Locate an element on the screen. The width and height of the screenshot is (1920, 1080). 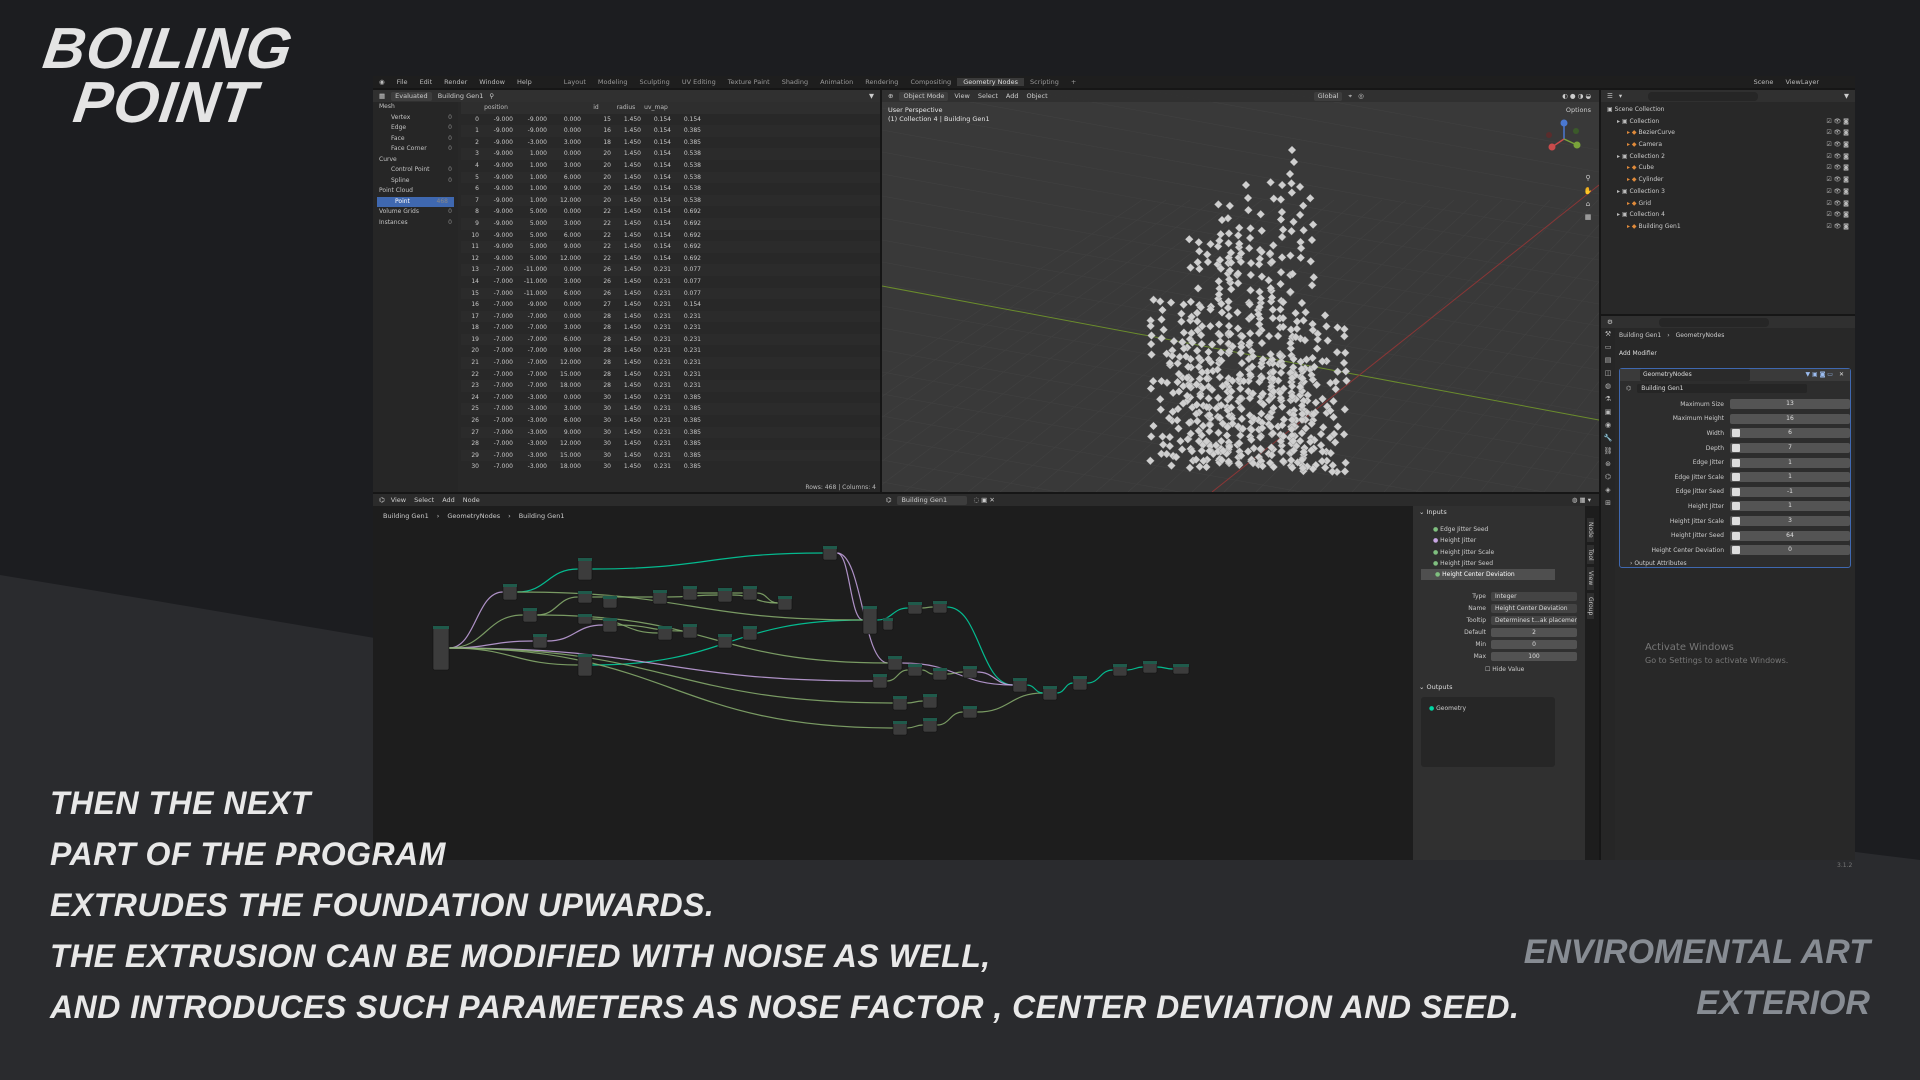
sidebar-tab-tool: Tool is located at coordinates (1590, 554).